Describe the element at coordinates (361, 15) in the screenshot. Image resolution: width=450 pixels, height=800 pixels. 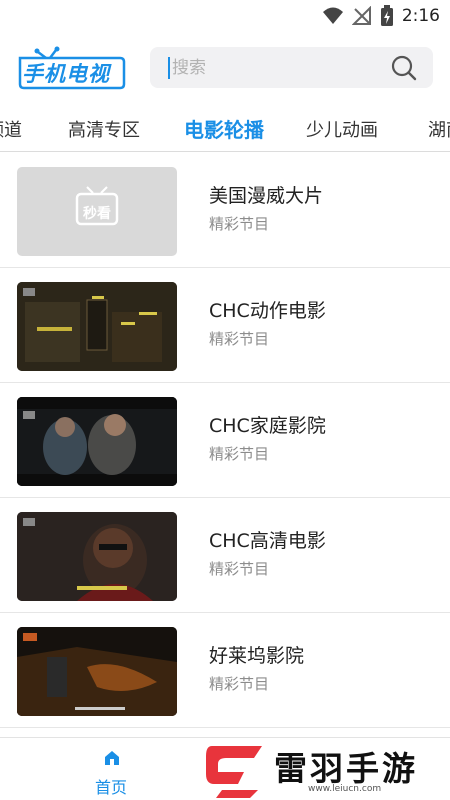
I see `no-signal-icon` at that location.